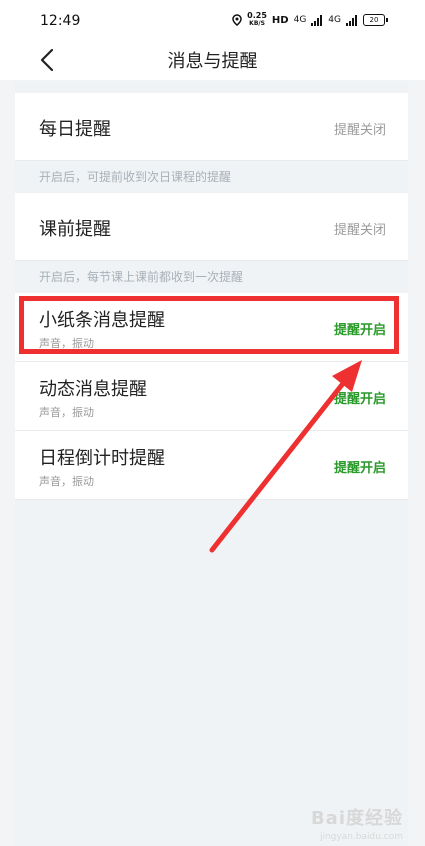 The width and height of the screenshot is (425, 846). What do you see at coordinates (211, 227) in the screenshot?
I see `before-class-reminder-row: 课前提醒 提醒关闭` at bounding box center [211, 227].